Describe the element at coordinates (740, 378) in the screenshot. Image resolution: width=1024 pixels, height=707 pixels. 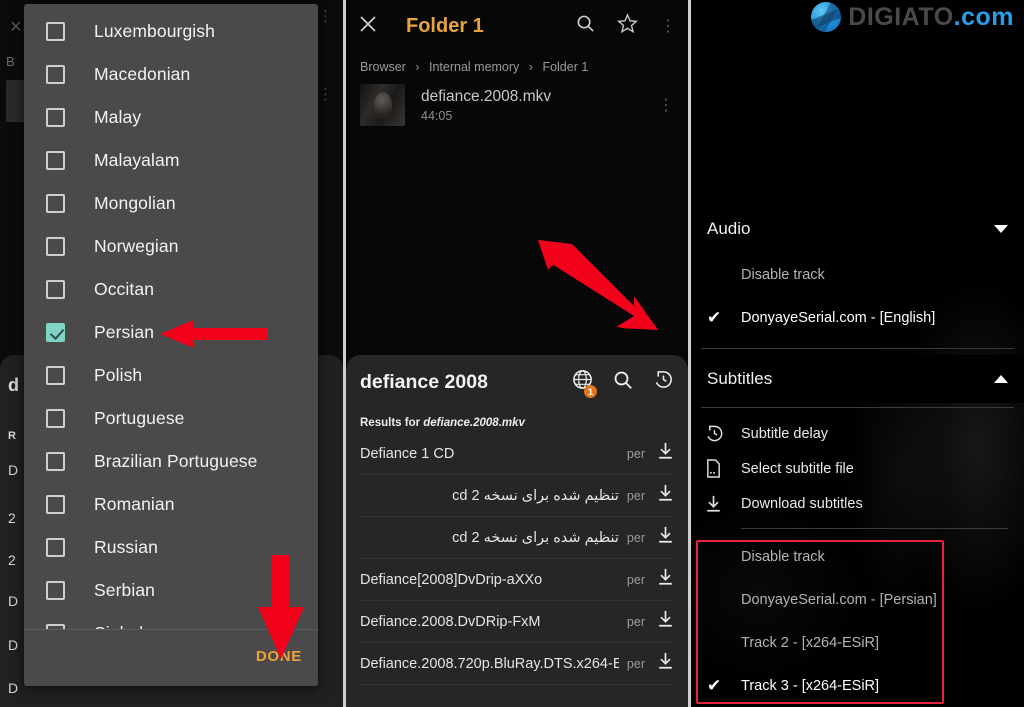
I see `subtitles-section-title: Subtitles` at that location.